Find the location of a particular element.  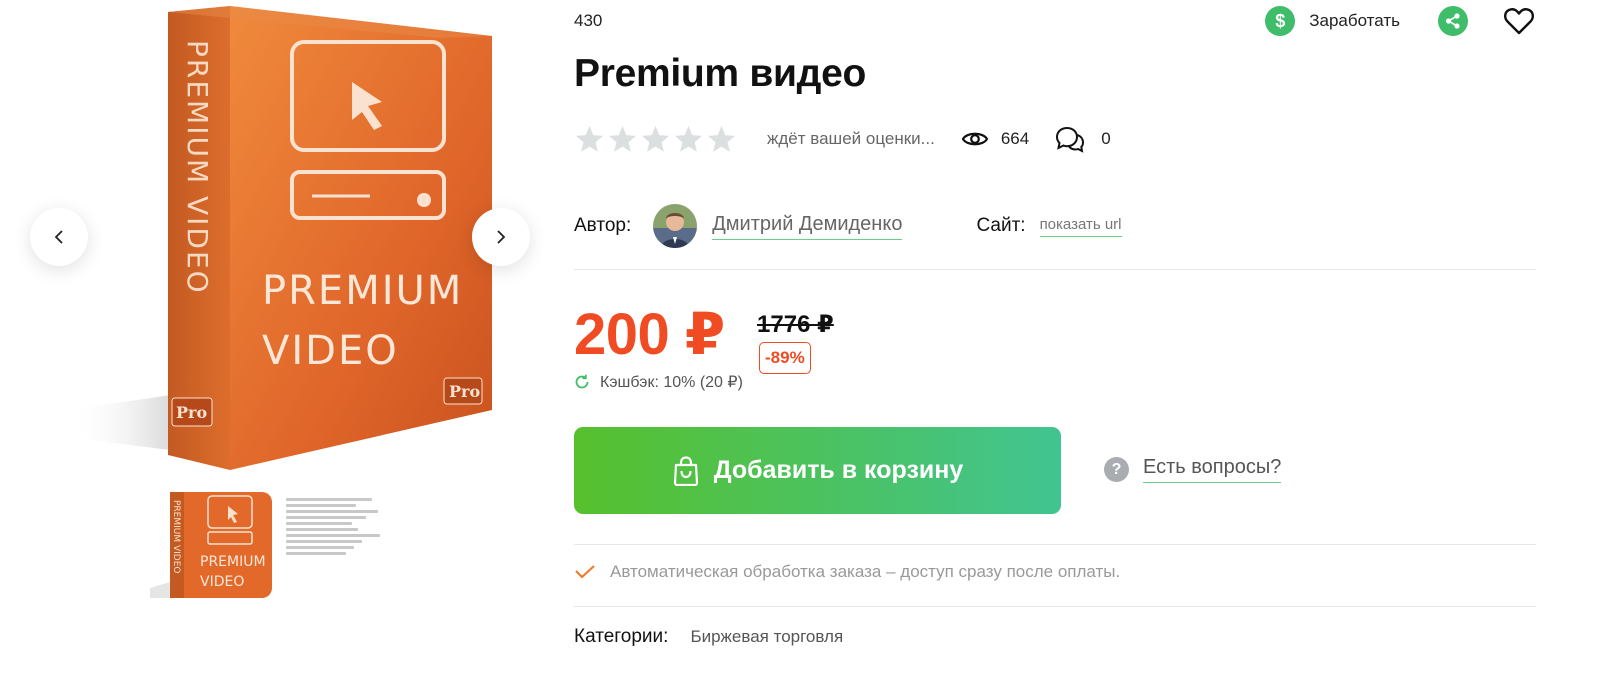

product-sku: 430 is located at coordinates (588, 20).